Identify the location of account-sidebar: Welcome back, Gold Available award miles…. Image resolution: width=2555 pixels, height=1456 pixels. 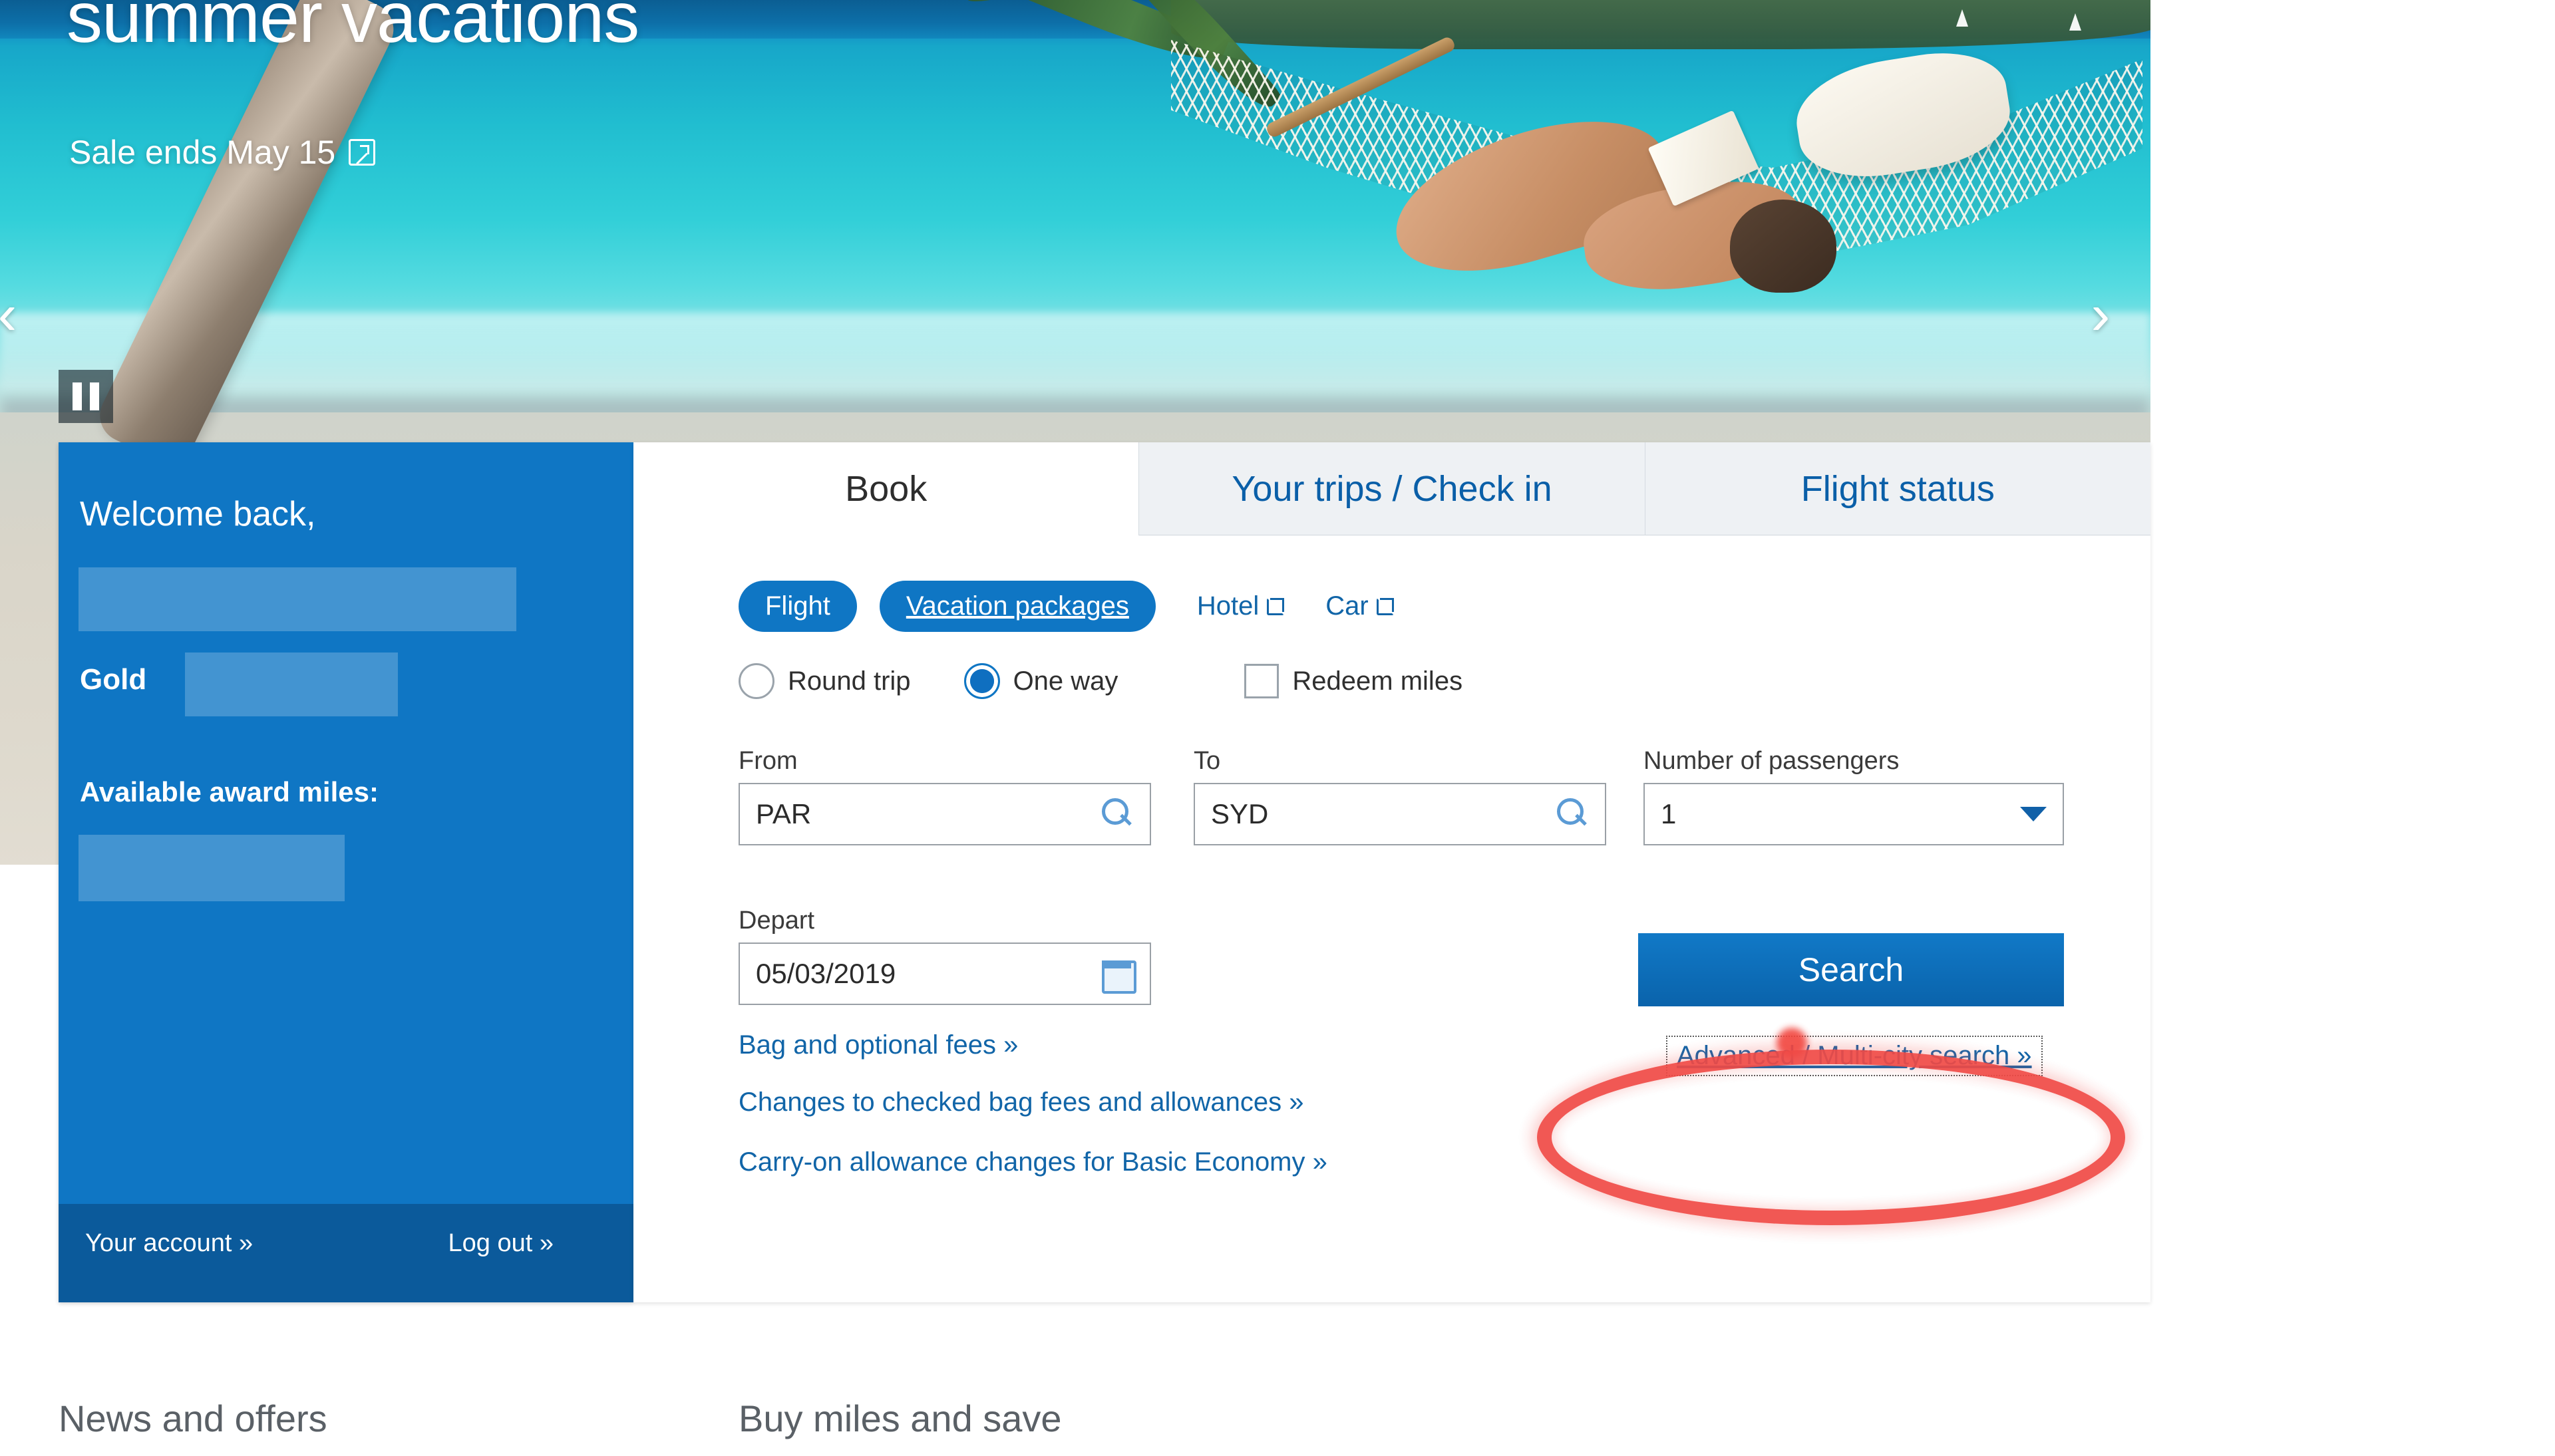
(346, 872).